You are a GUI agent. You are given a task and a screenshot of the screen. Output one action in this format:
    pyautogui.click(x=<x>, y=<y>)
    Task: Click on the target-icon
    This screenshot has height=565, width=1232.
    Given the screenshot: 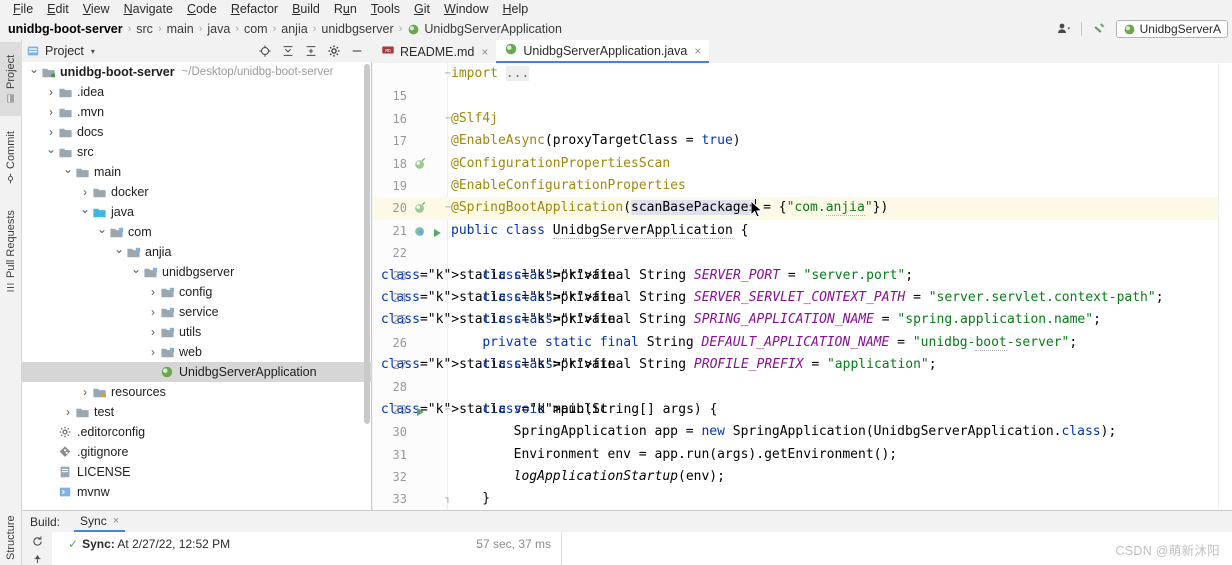 What is the action you would take?
    pyautogui.click(x=265, y=51)
    